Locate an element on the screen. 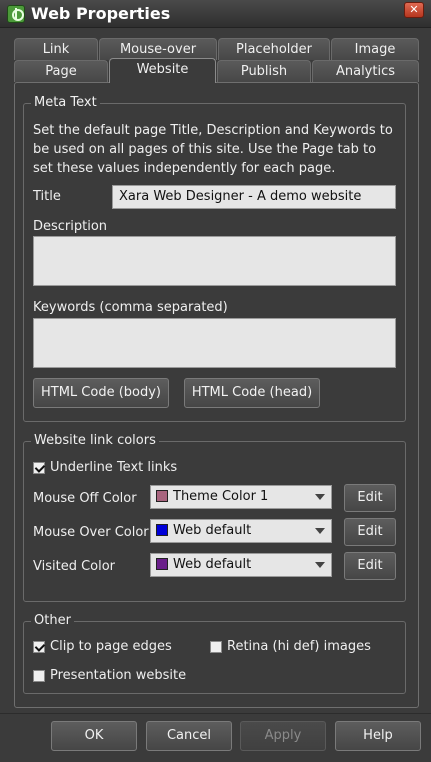 This screenshot has width=431, height=762. title-bar: Web Properties ✕ is located at coordinates (215, 14).